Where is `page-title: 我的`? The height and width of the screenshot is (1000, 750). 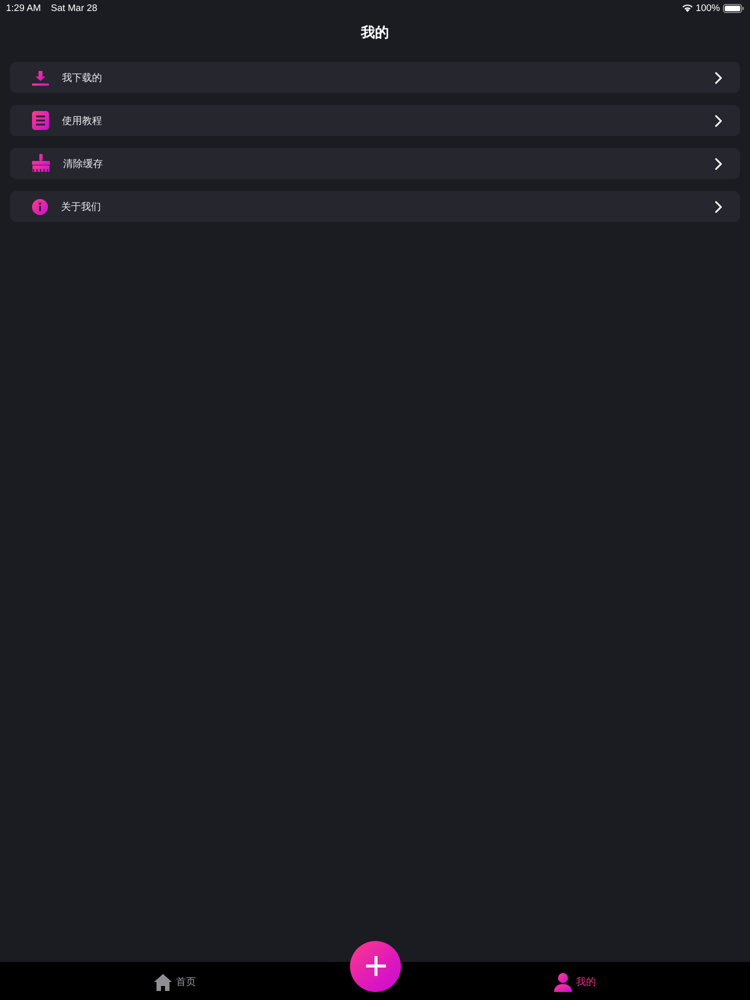 page-title: 我的 is located at coordinates (375, 33).